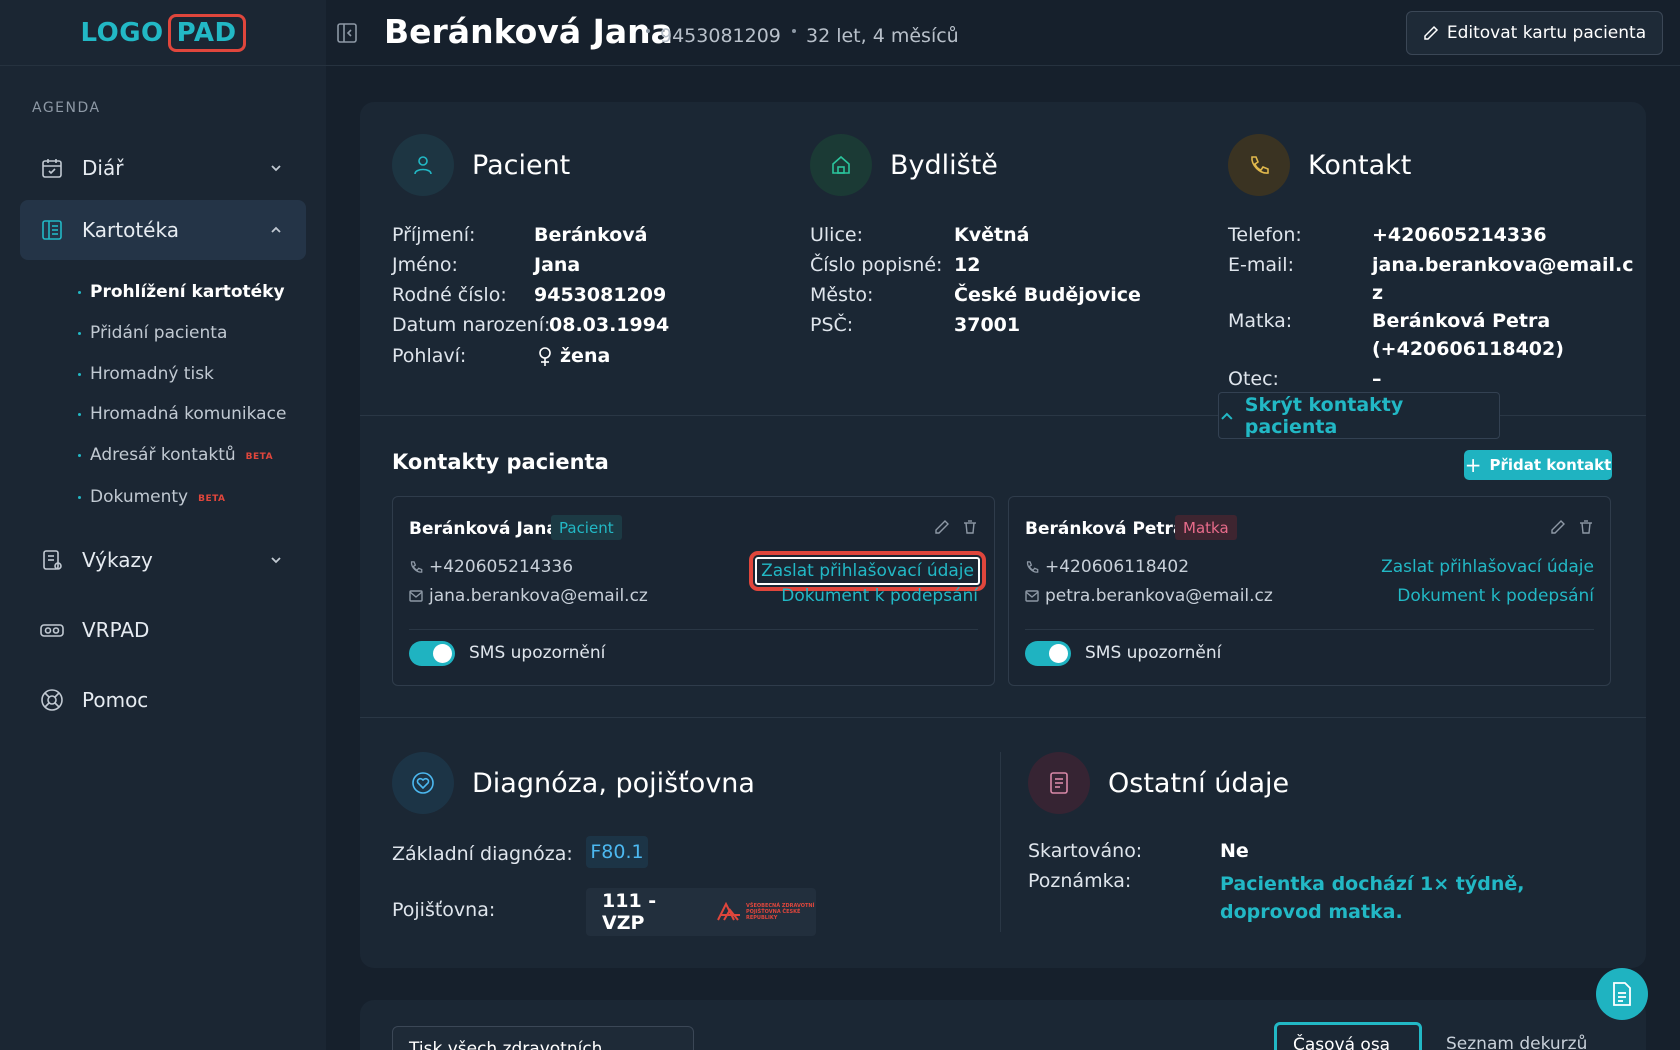 Image resolution: width=1680 pixels, height=1050 pixels. I want to click on patient-heading: Pacient, so click(521, 165).